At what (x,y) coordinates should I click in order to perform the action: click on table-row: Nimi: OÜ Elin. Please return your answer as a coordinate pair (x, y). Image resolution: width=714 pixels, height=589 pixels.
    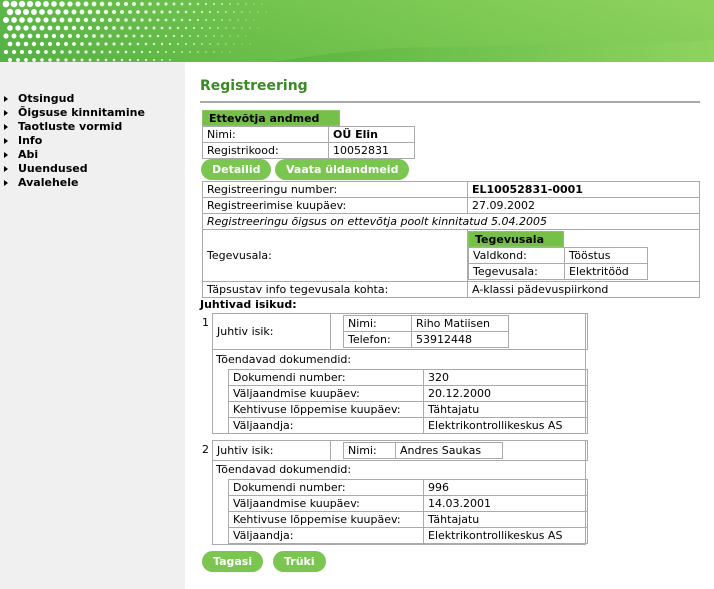
    Looking at the image, I should click on (308, 134).